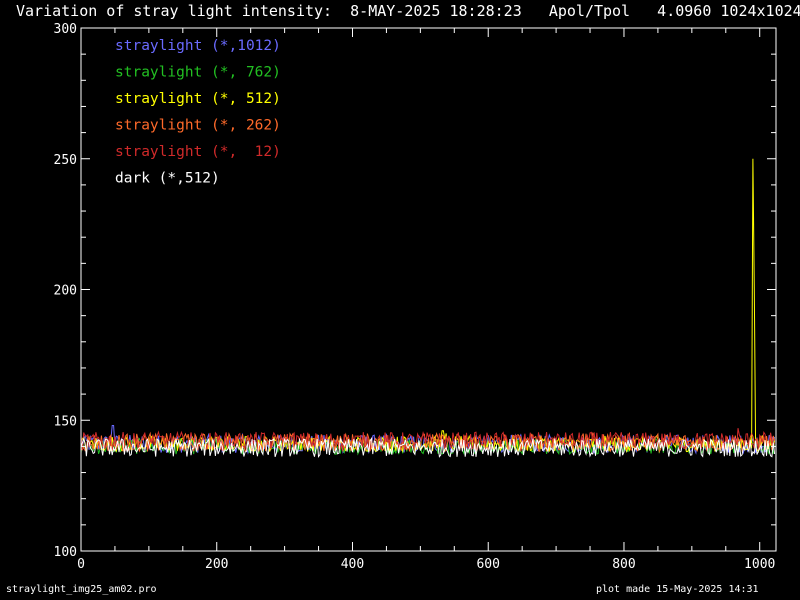  Describe the element at coordinates (81, 589) in the screenshot. I see `footer-program-name: straylight_img25_am02.pro` at that location.